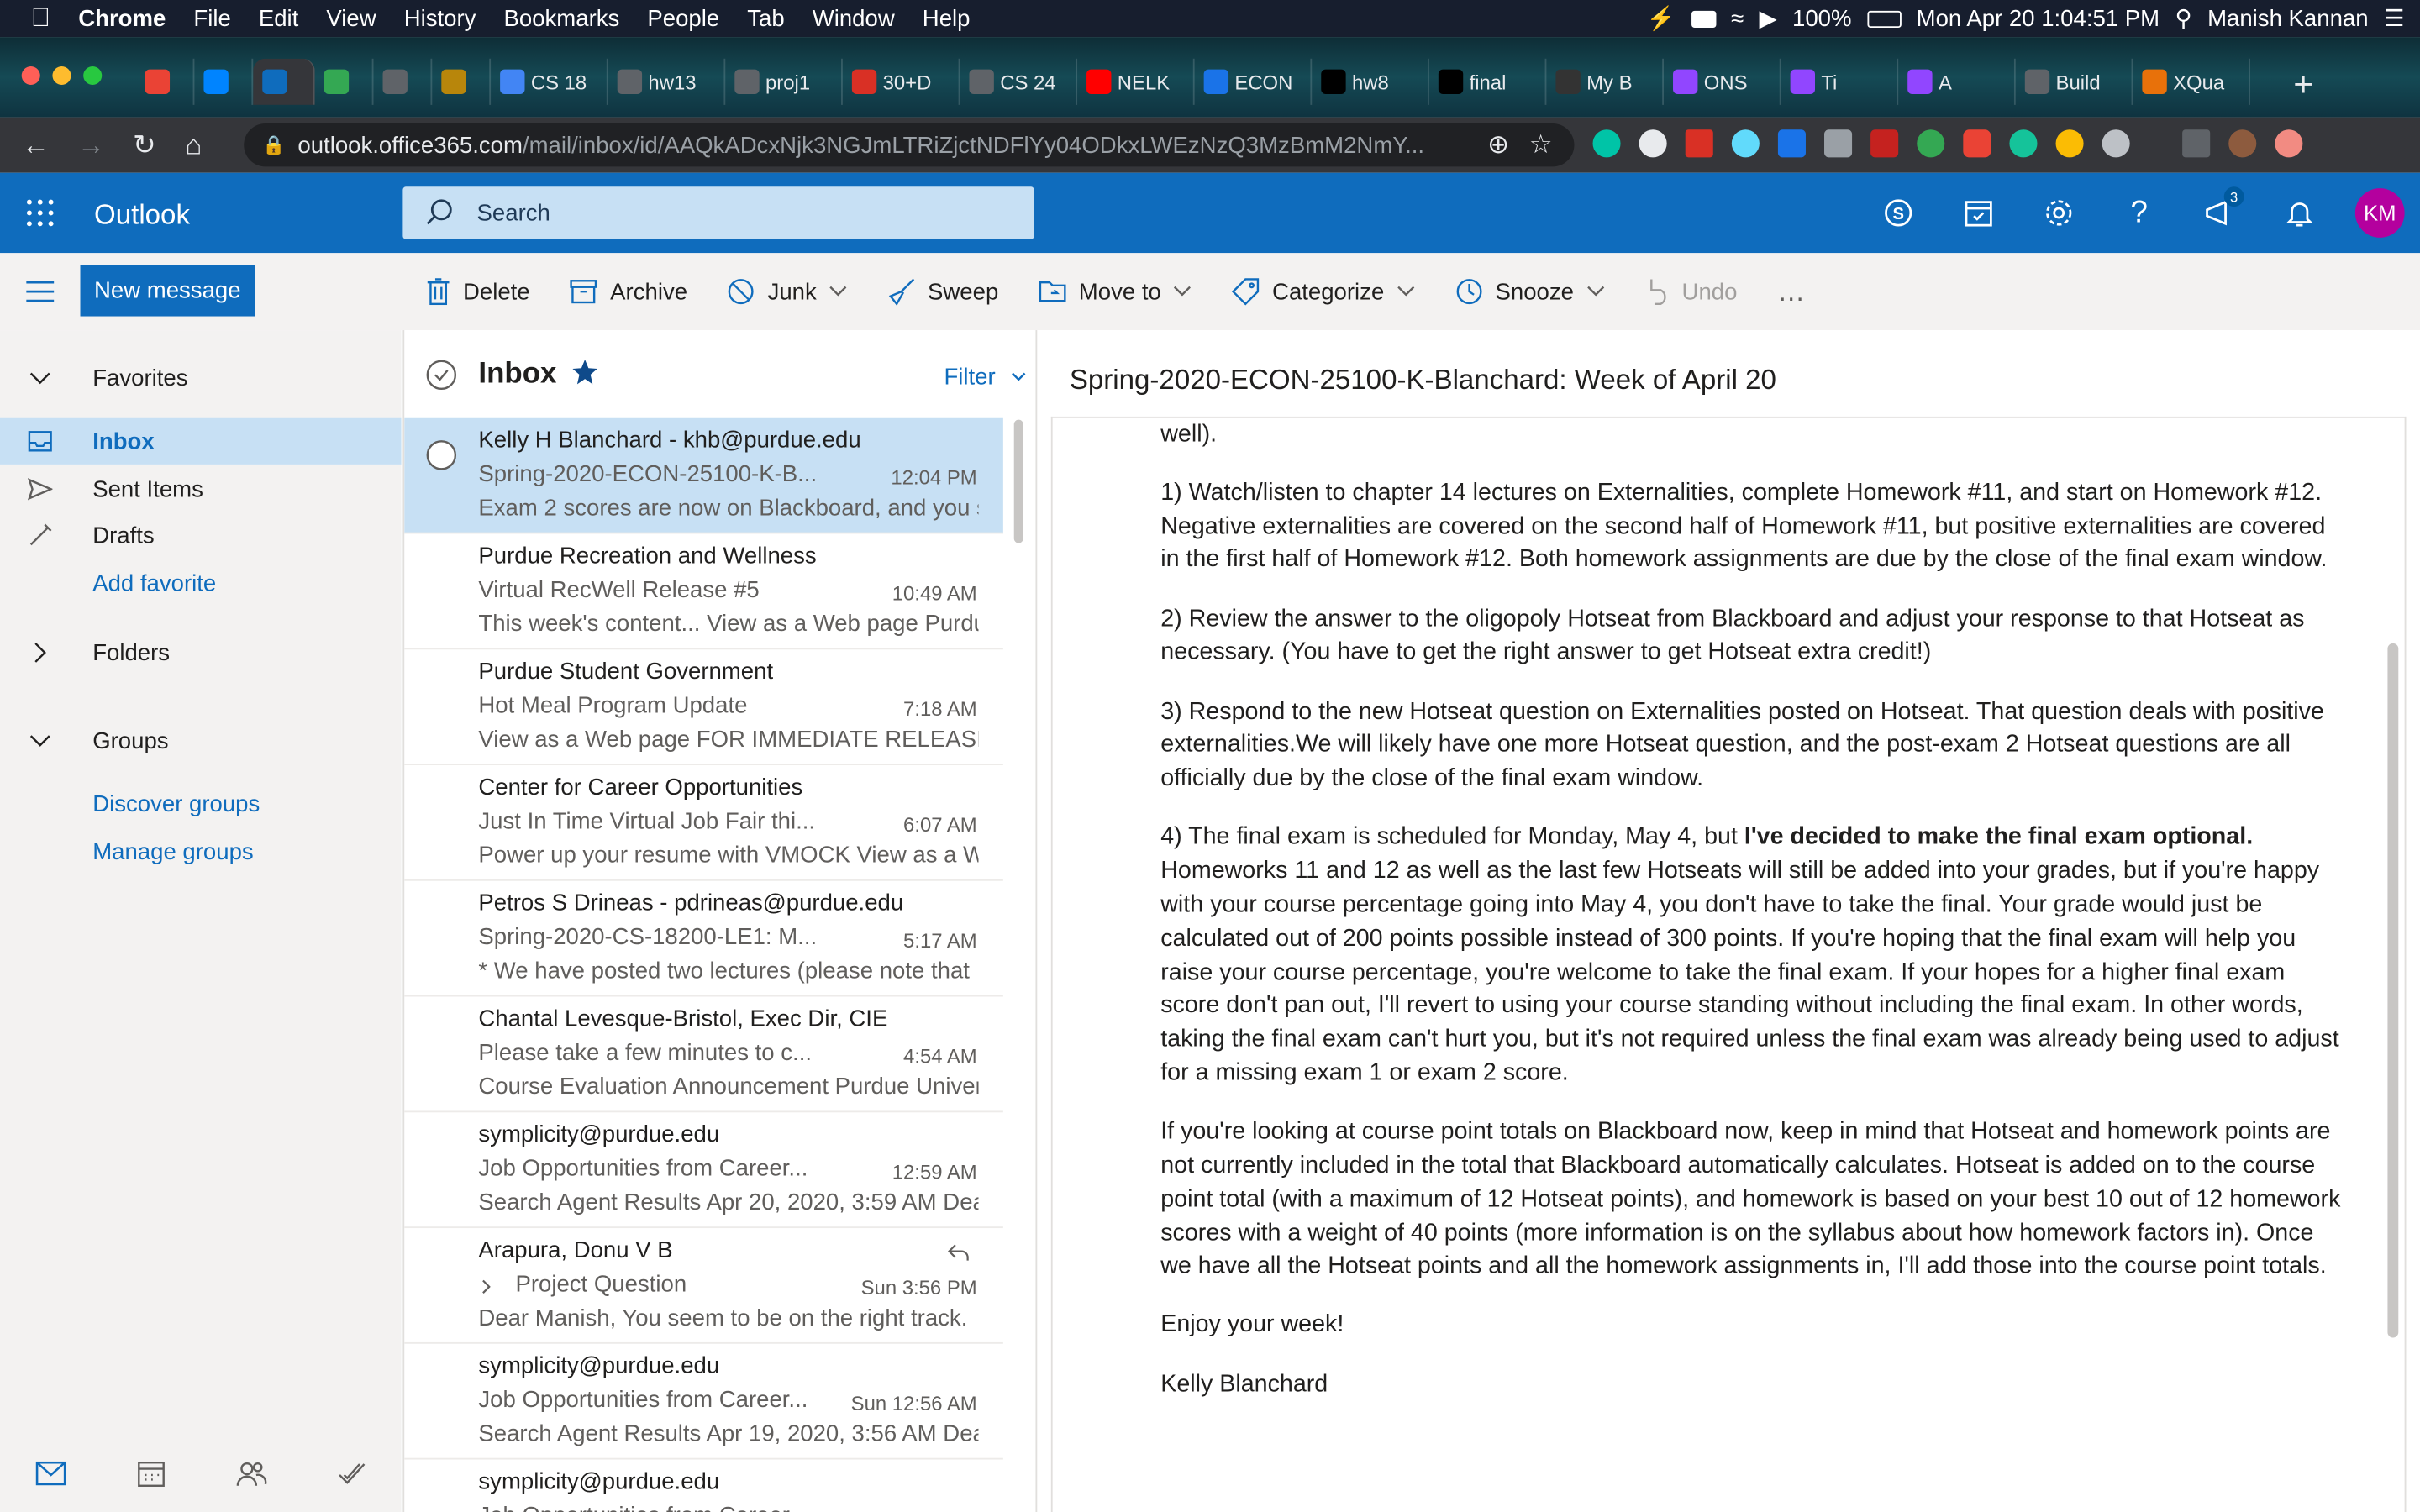  What do you see at coordinates (1884, 18) in the screenshot?
I see `battery-icon` at bounding box center [1884, 18].